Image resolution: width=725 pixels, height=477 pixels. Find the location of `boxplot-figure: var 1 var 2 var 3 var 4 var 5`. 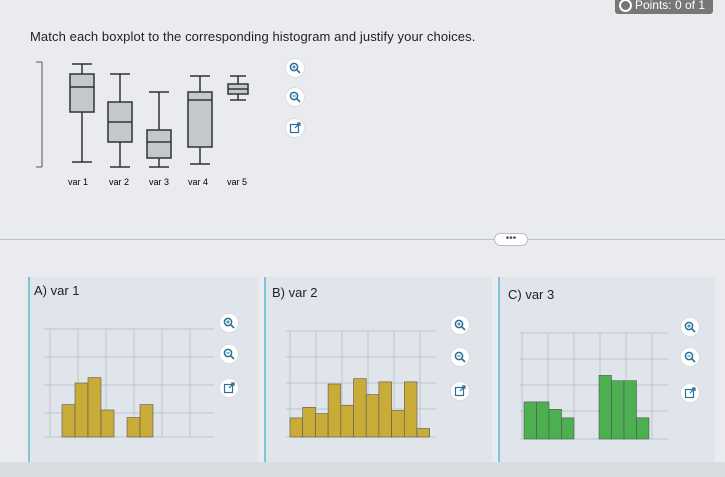

boxplot-figure: var 1 var 2 var 3 var 4 var 5 is located at coordinates (155, 122).